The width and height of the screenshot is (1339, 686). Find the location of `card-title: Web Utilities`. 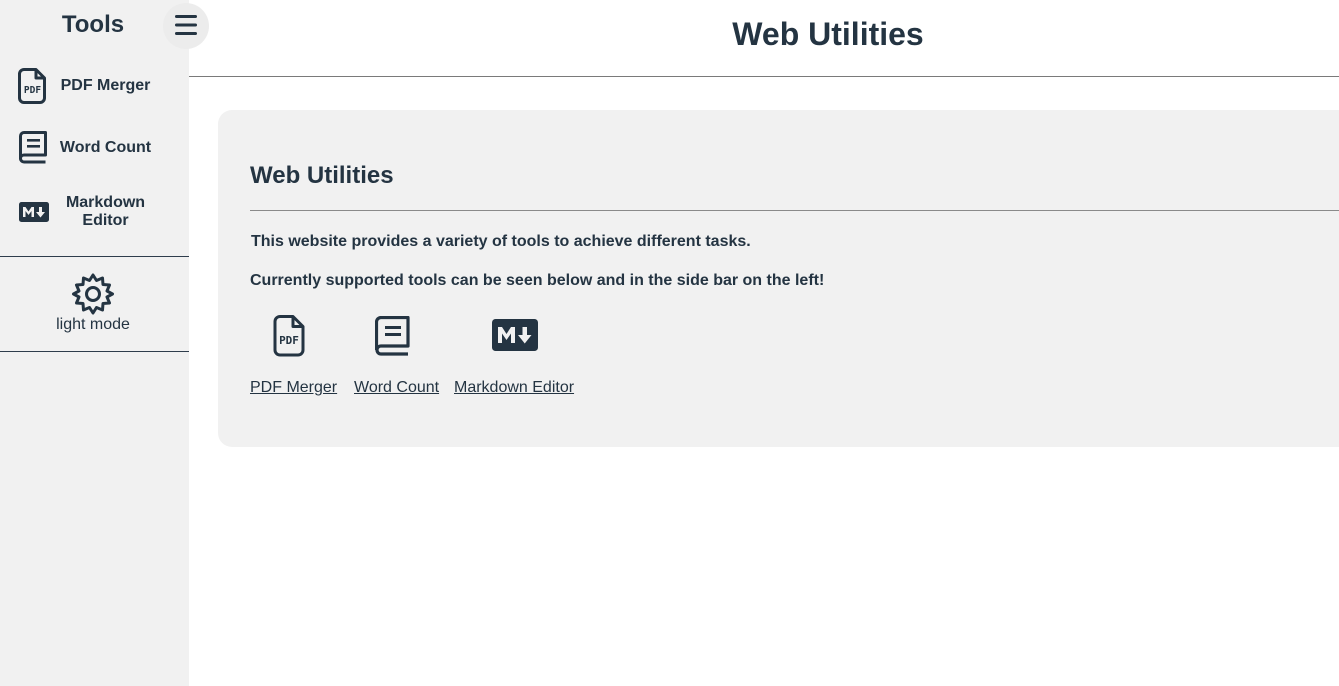

card-title: Web Utilities is located at coordinates (322, 175).